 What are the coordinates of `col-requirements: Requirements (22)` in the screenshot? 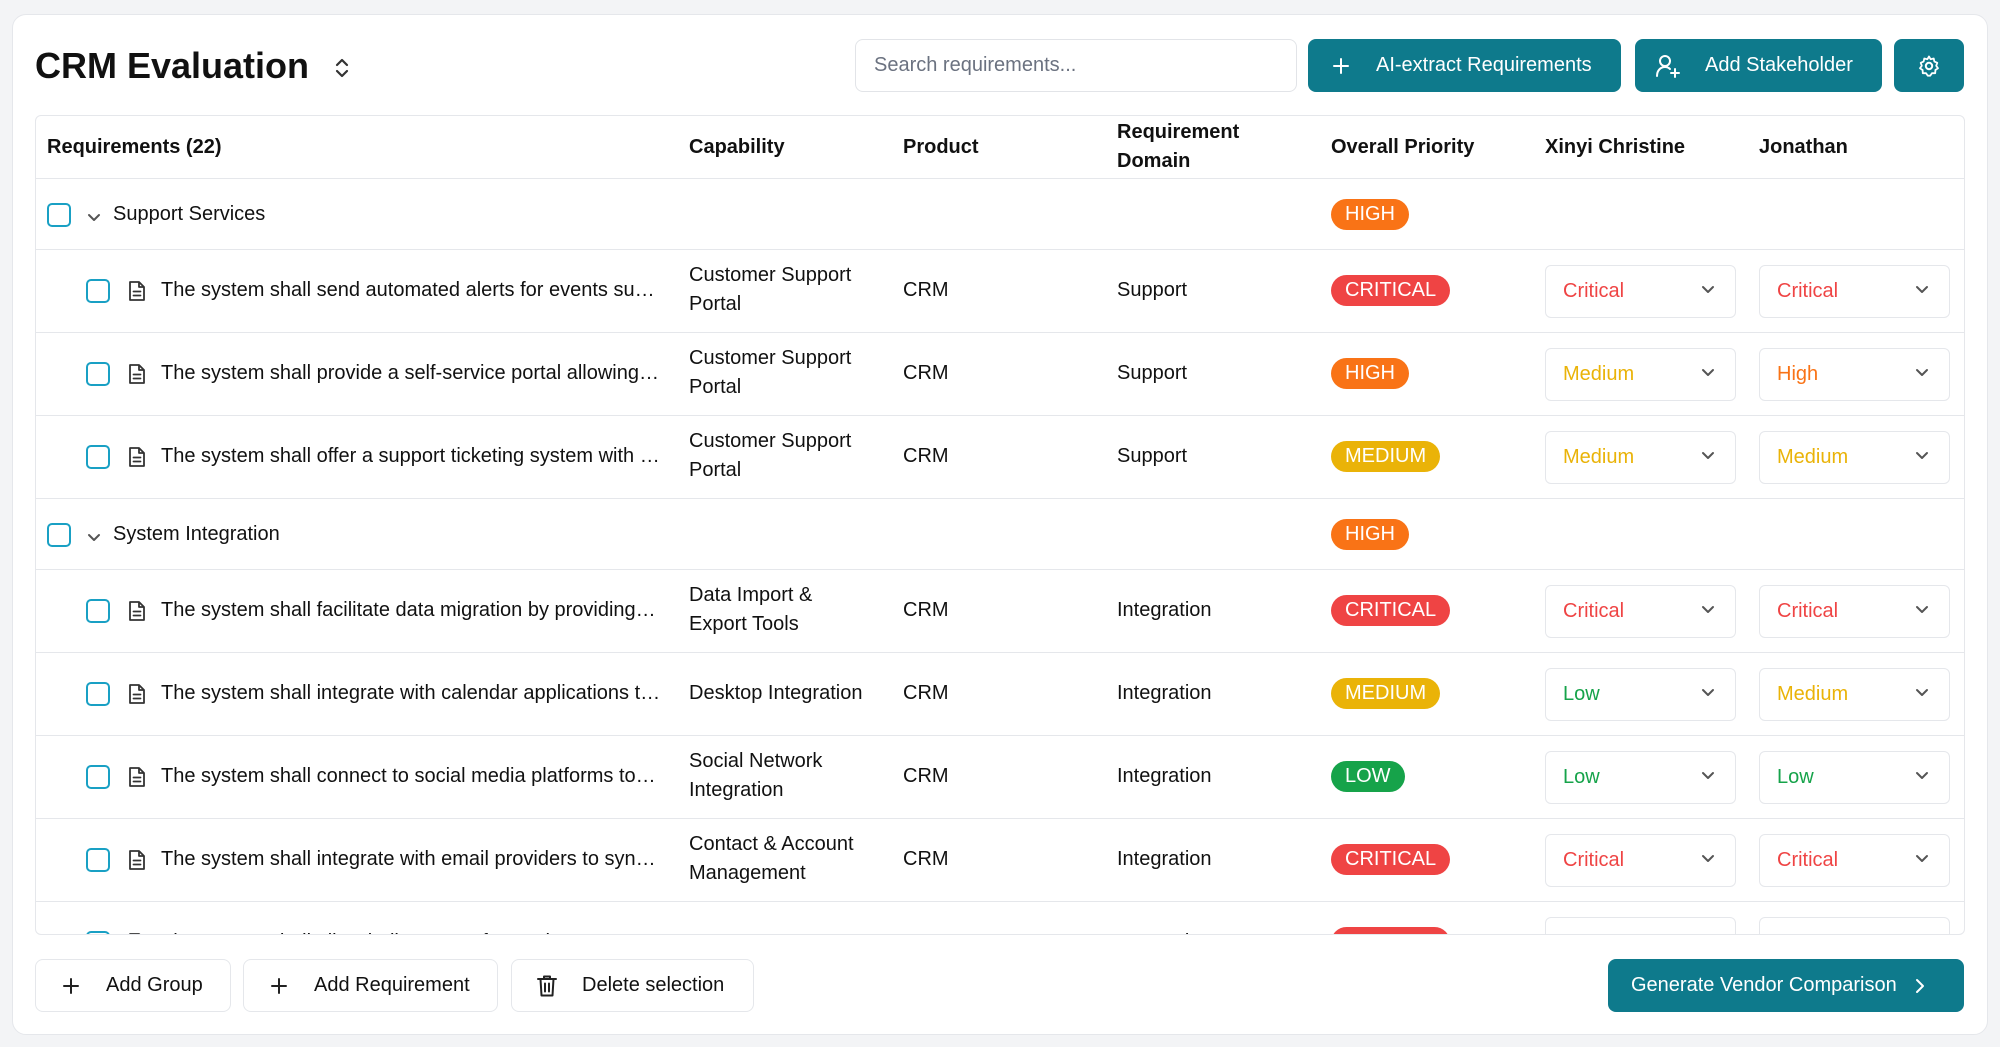 It's located at (134, 147).